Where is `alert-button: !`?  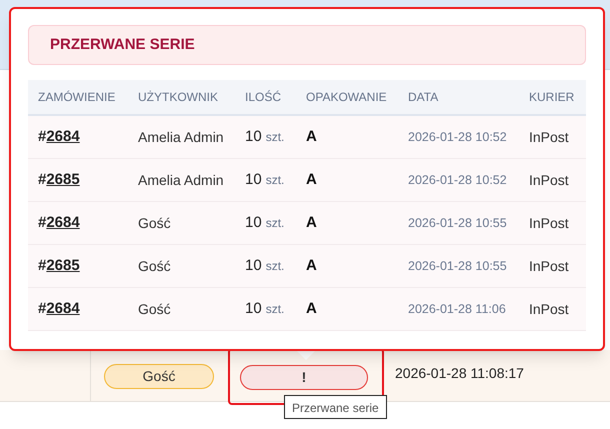
alert-button: ! is located at coordinates (304, 377).